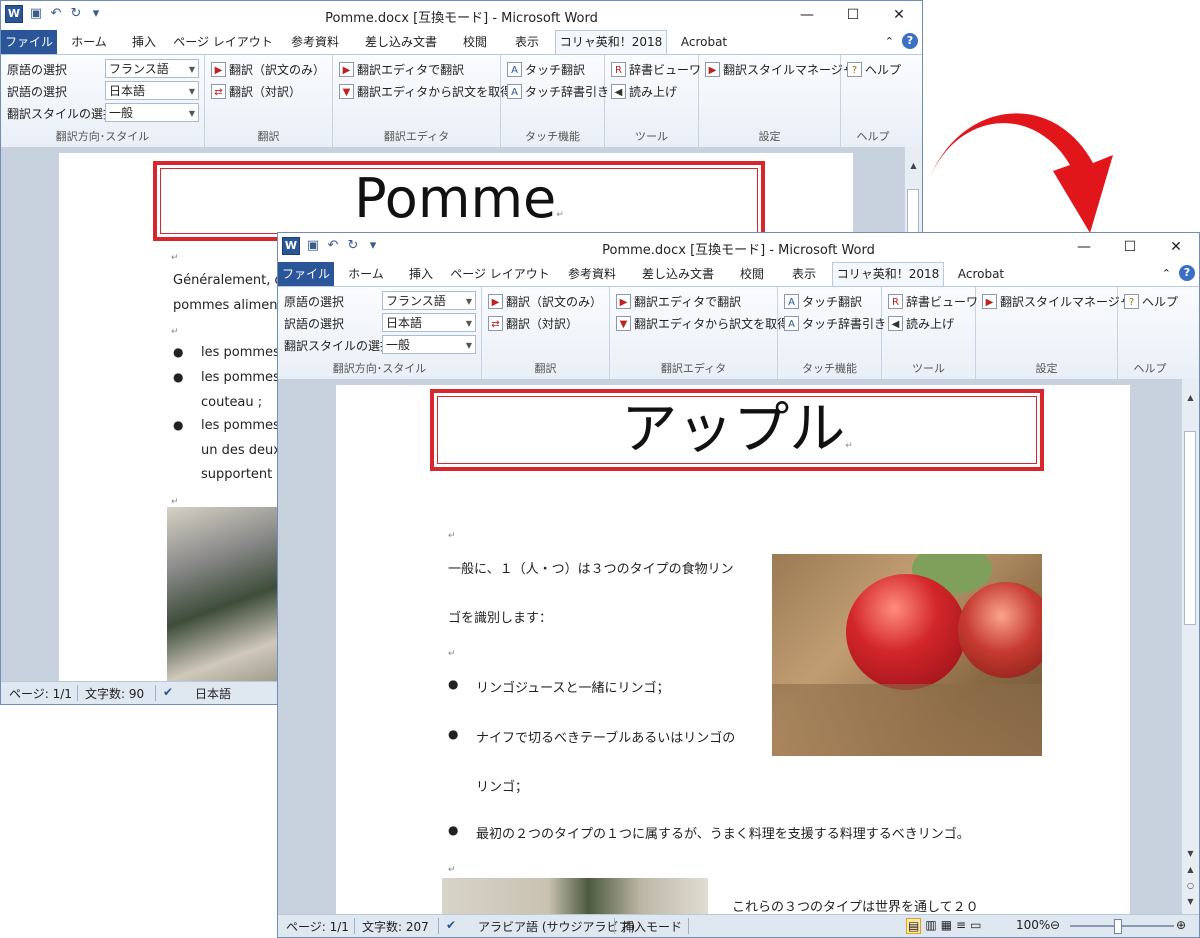 This screenshot has width=1200, height=938. I want to click on vertical-scrollbar: ▲ ▼ ▲ ○ ▼, so click(1190, 648).